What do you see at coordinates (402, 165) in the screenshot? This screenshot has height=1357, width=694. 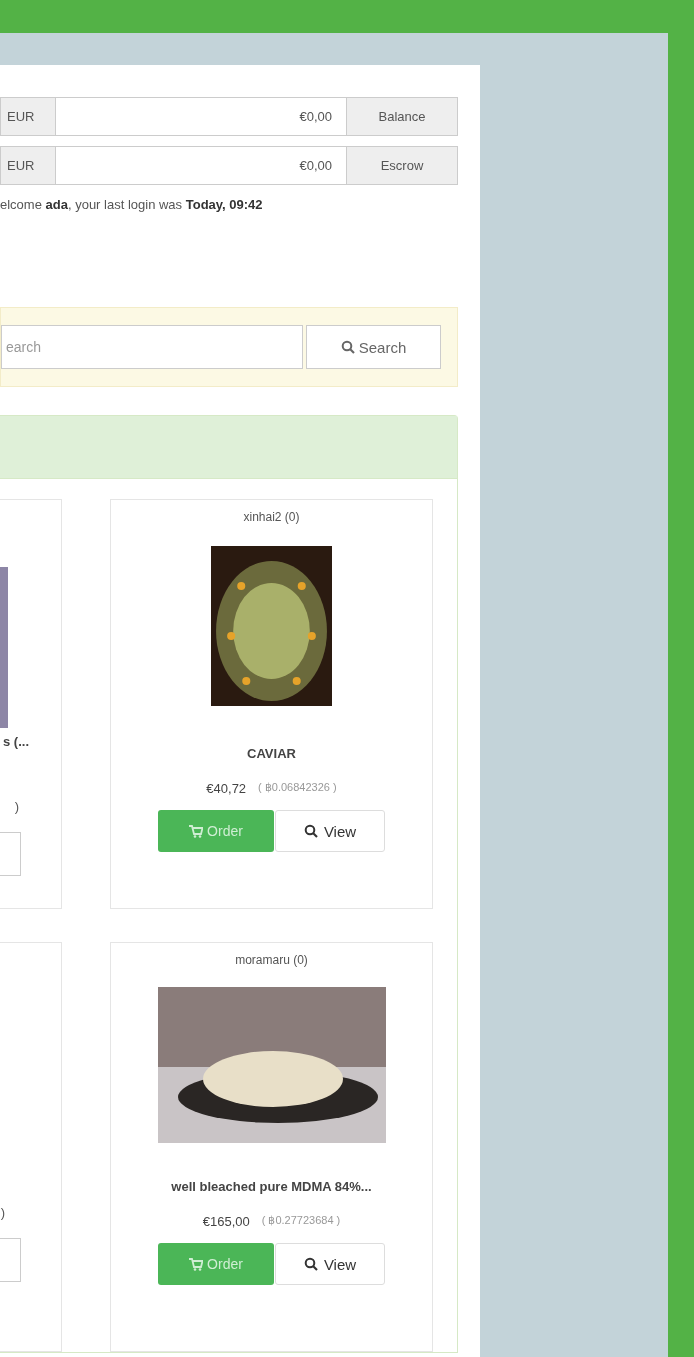 I see `wallet-addon: Escrow` at bounding box center [402, 165].